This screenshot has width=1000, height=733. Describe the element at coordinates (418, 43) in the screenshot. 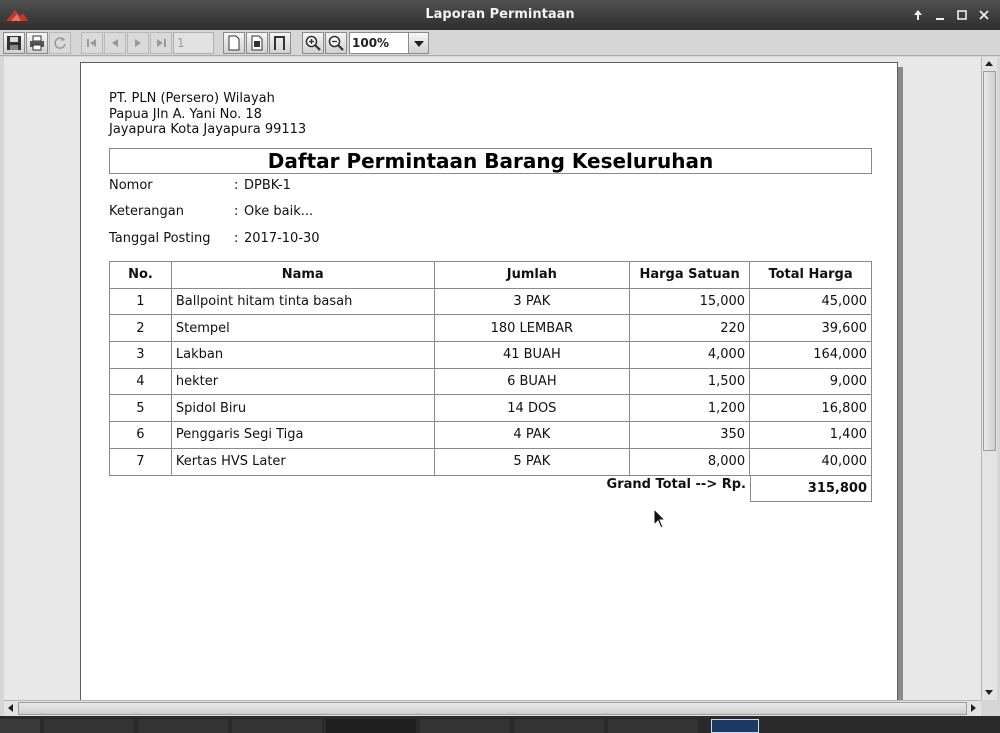

I see `chevron-down-icon` at that location.